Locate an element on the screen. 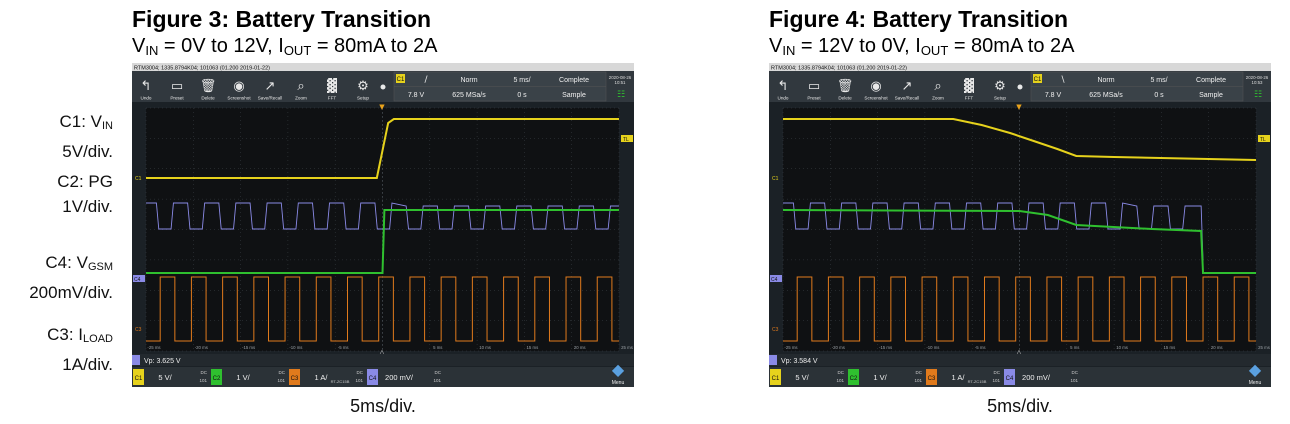  trigger-source-label: C1 is located at coordinates (401, 80).